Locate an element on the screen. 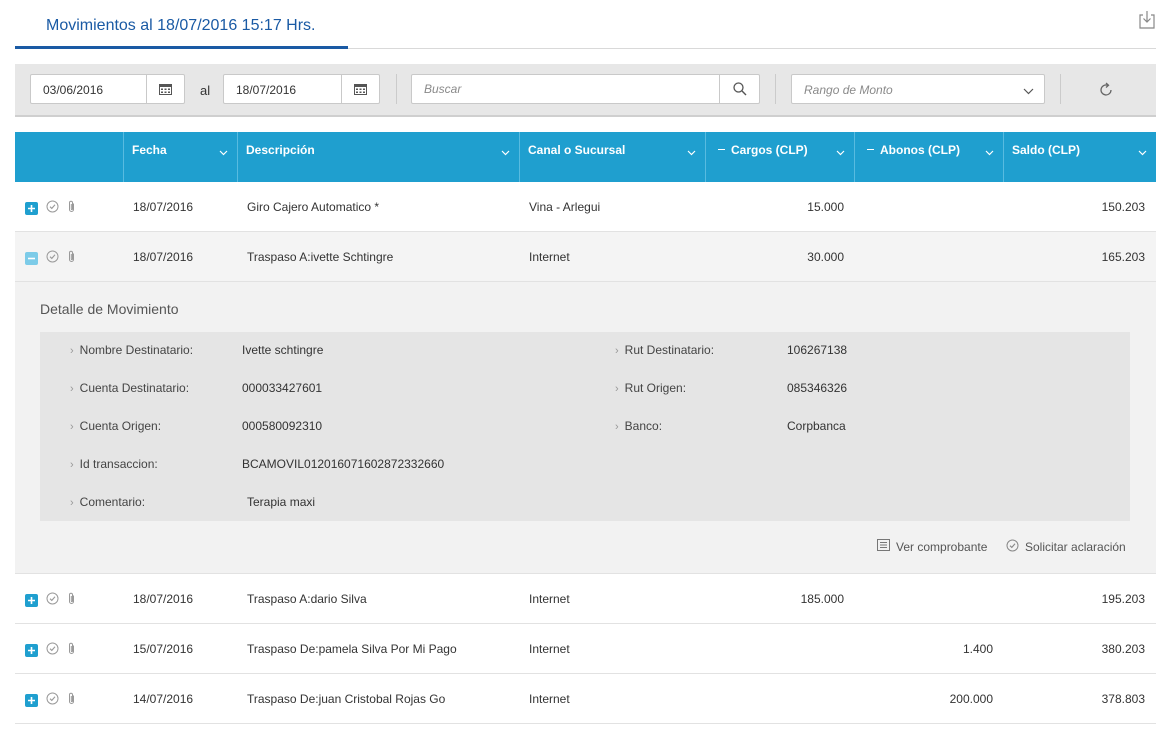  detail-value-comentario: Terapia maxi is located at coordinates (281, 502).